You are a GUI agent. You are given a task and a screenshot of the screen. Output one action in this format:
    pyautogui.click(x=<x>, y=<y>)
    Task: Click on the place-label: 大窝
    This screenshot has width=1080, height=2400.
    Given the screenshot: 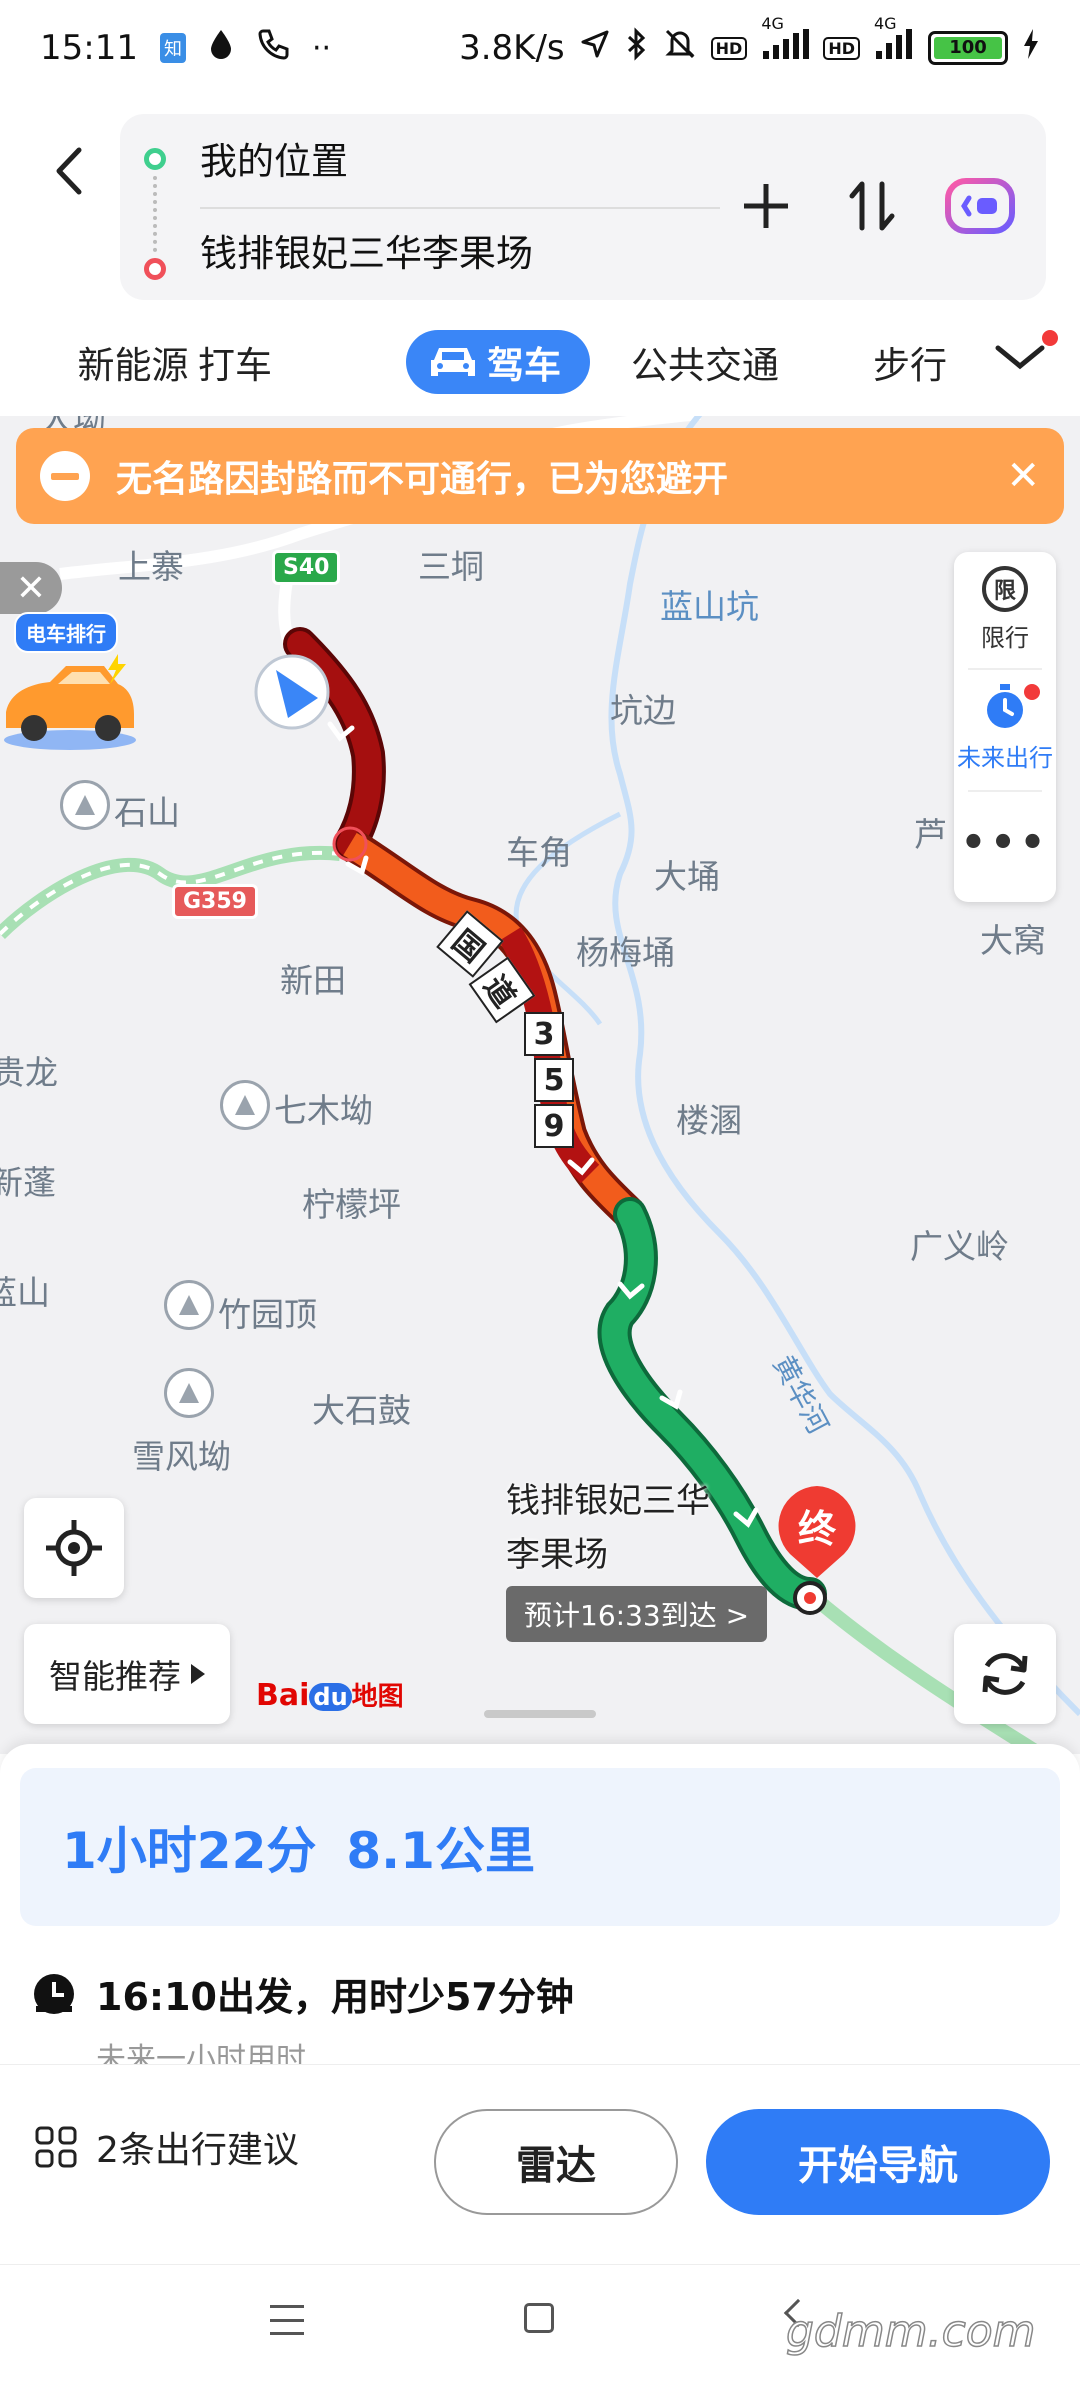 What is the action you would take?
    pyautogui.click(x=1013, y=940)
    